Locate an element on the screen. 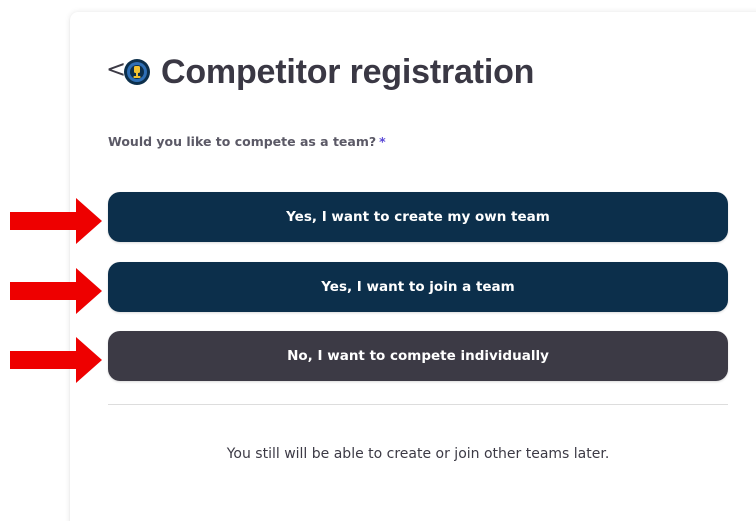 The image size is (756, 521). divider is located at coordinates (418, 404).